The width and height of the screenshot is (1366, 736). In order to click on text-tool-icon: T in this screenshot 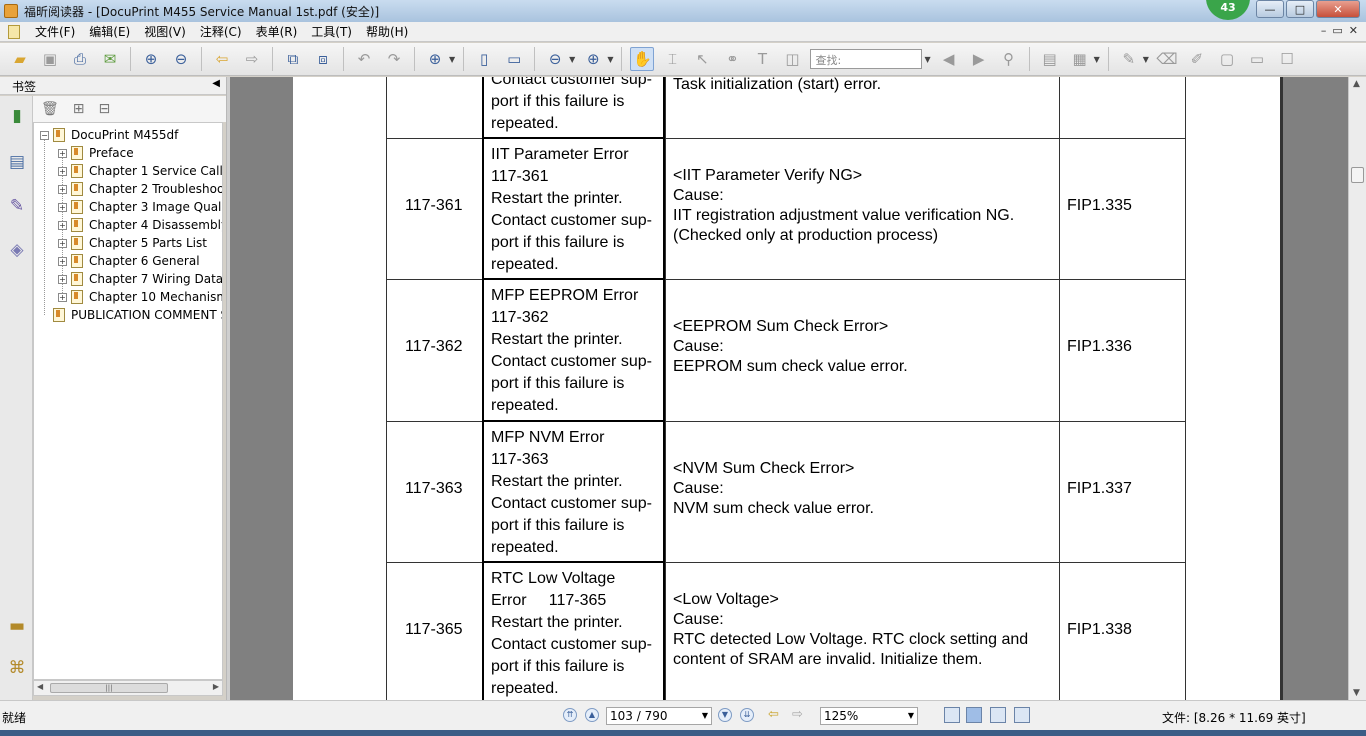, I will do `click(762, 59)`.